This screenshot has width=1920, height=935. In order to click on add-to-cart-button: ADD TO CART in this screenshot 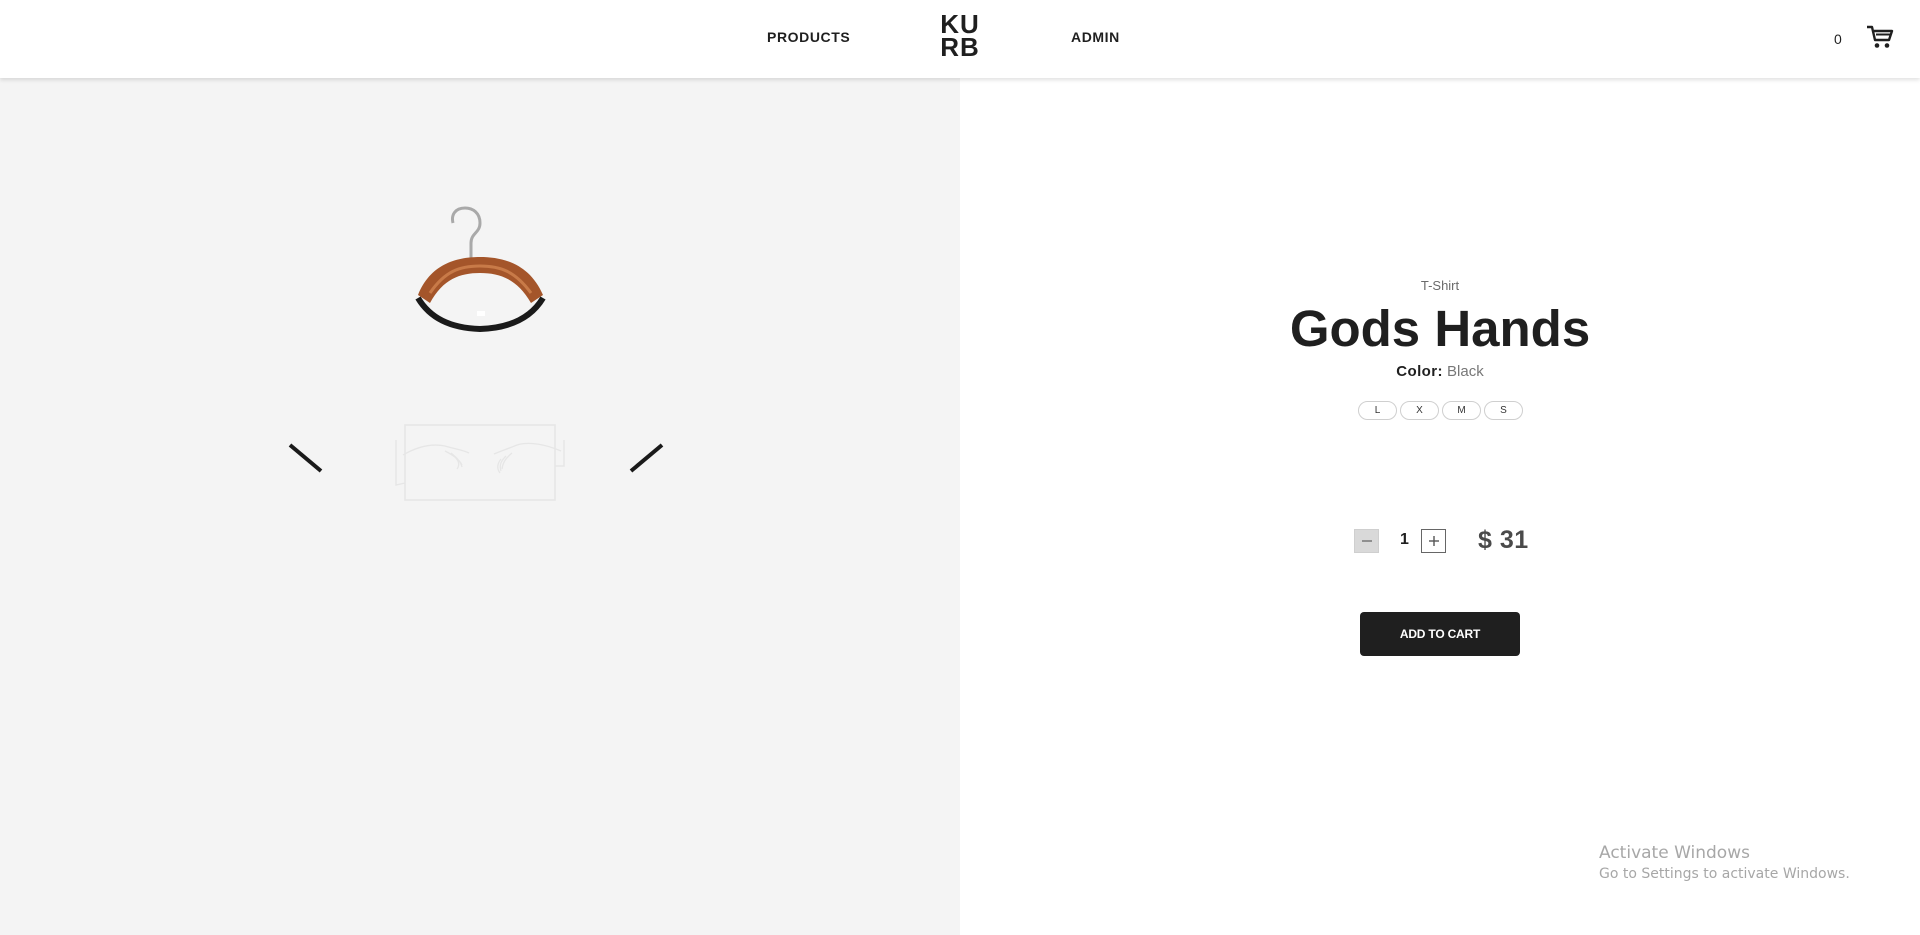, I will do `click(1440, 634)`.